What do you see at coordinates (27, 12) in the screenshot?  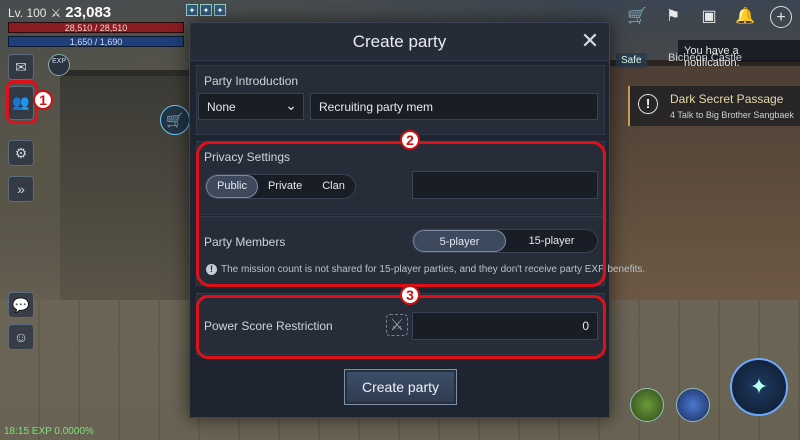 I see `level-label: Lv. 100` at bounding box center [27, 12].